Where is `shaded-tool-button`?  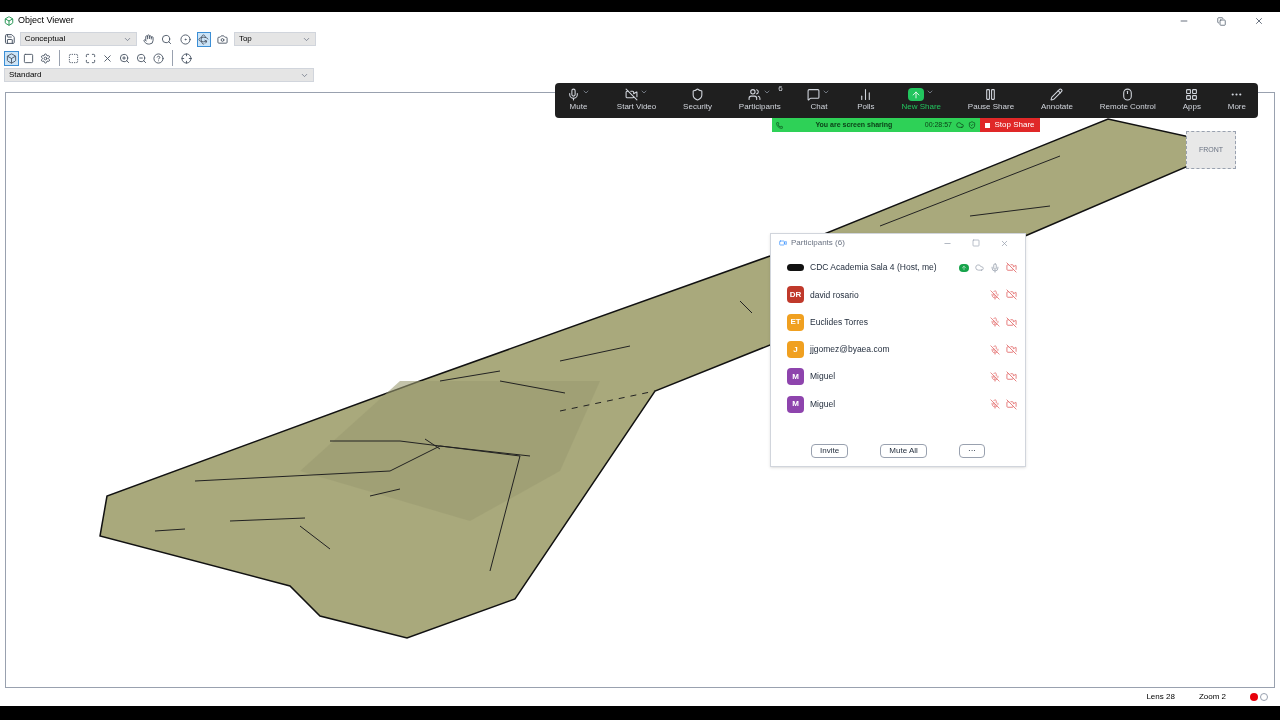
shaded-tool-button is located at coordinates (11, 58).